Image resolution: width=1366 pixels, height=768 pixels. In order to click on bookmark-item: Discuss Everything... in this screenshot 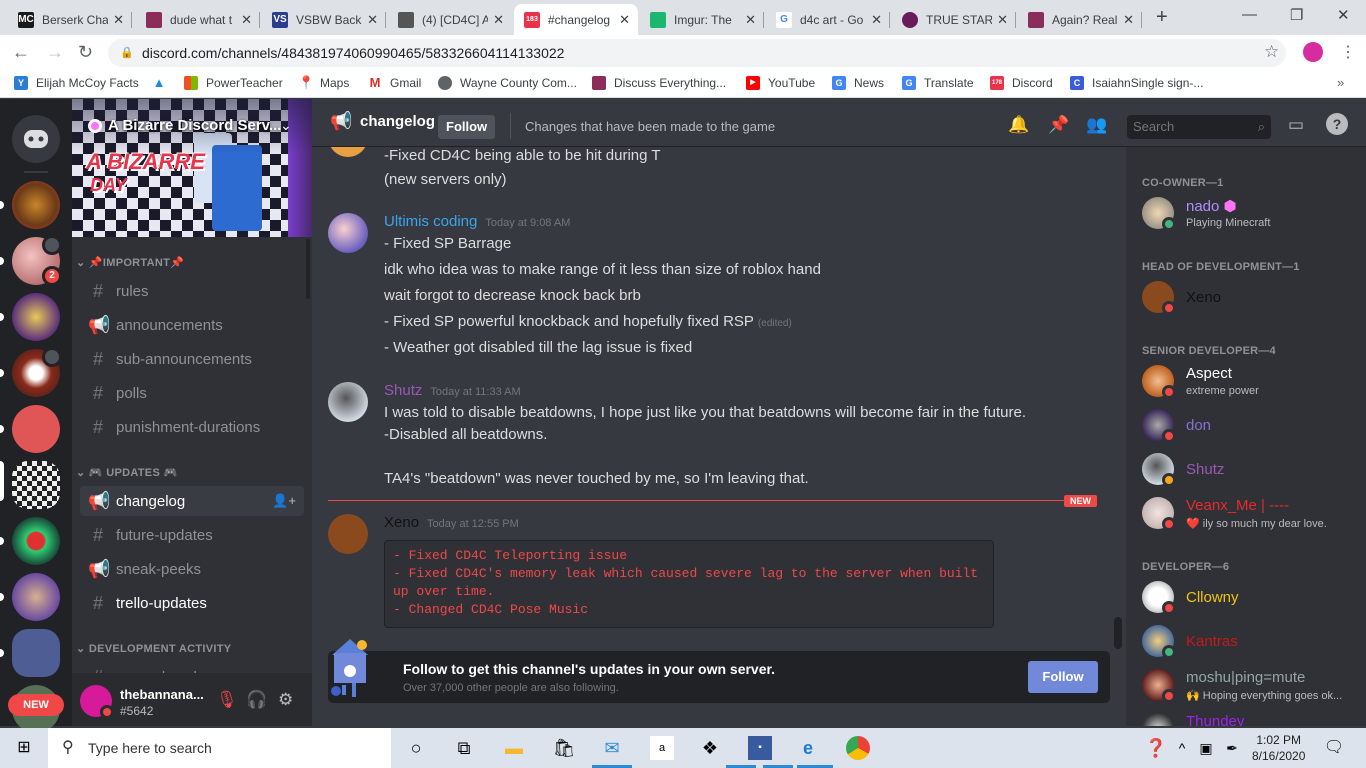, I will do `click(659, 83)`.